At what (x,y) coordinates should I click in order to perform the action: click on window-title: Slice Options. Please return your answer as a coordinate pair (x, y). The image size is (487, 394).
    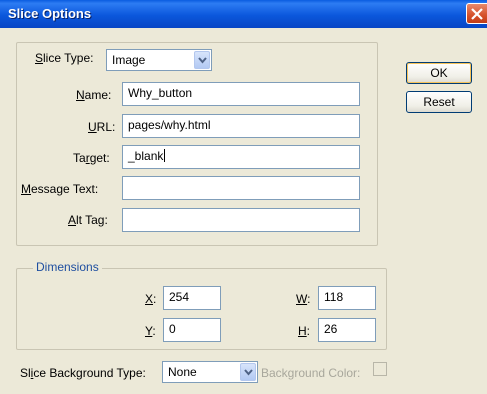
    Looking at the image, I should click on (50, 13).